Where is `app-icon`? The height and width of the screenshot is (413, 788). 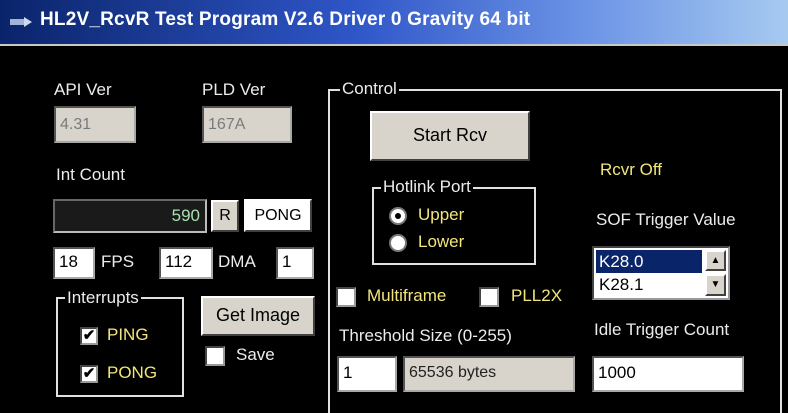 app-icon is located at coordinates (21, 22).